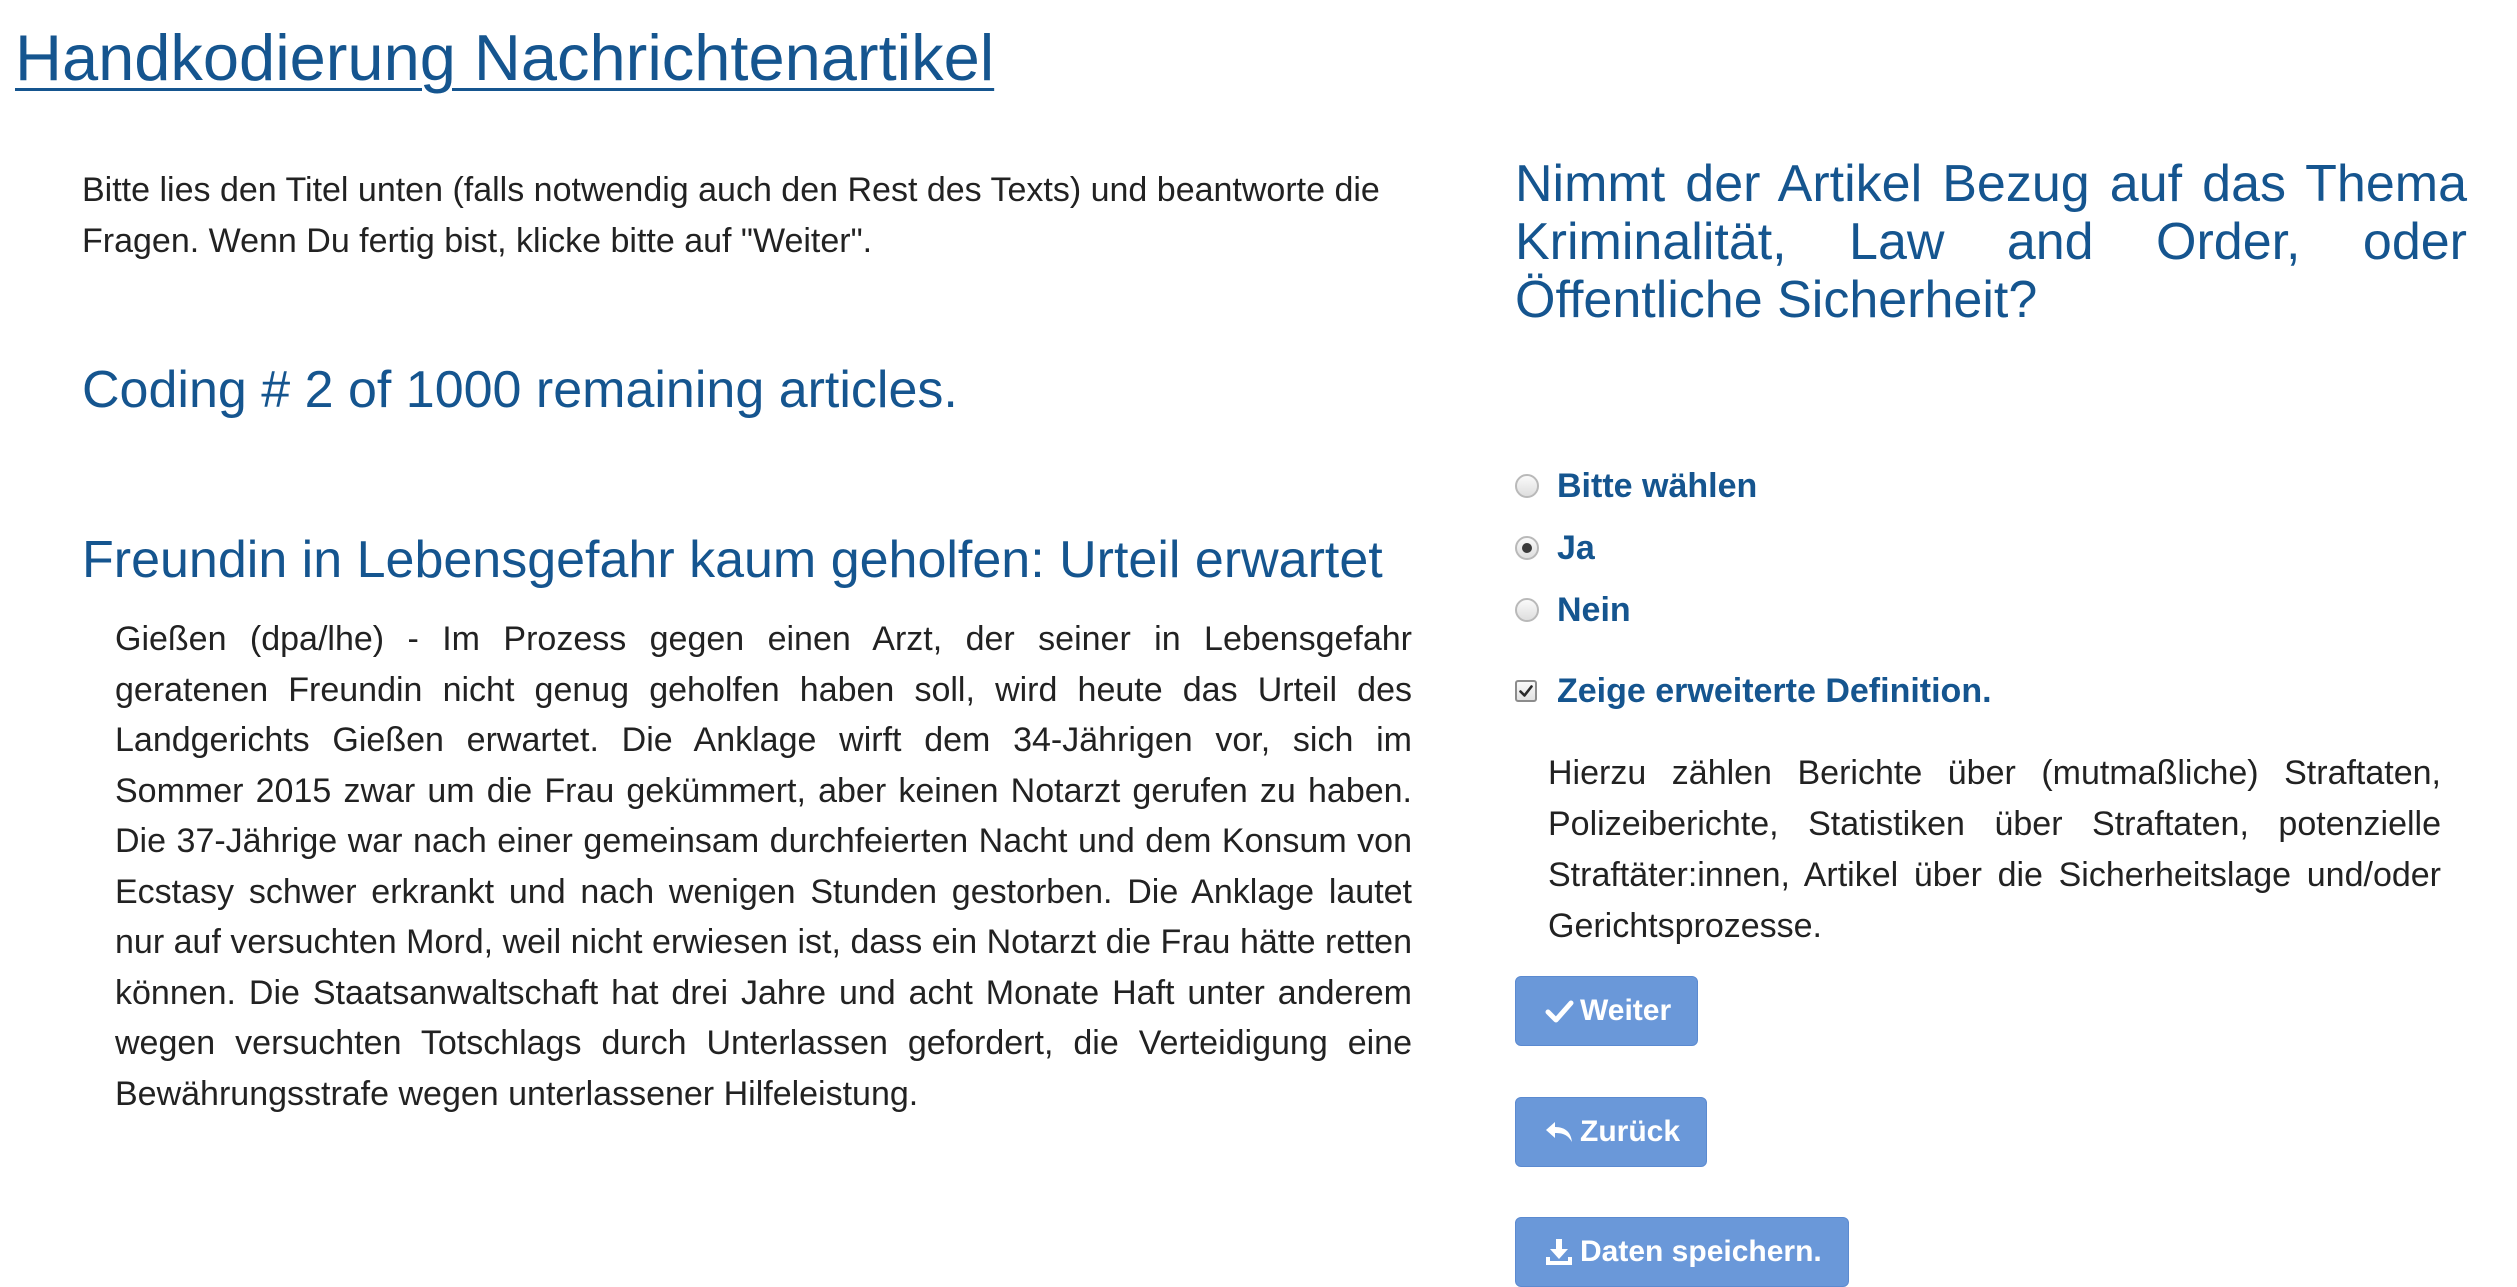 Image resolution: width=2517 pixels, height=1287 pixels. I want to click on save-data-button: Daten speichern., so click(1682, 1252).